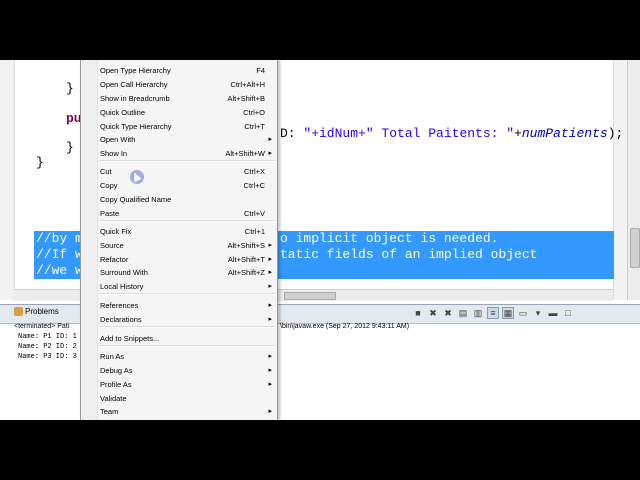 The image size is (640, 480). What do you see at coordinates (179, 411) in the screenshot?
I see `menu-item-team: Team ▸` at bounding box center [179, 411].